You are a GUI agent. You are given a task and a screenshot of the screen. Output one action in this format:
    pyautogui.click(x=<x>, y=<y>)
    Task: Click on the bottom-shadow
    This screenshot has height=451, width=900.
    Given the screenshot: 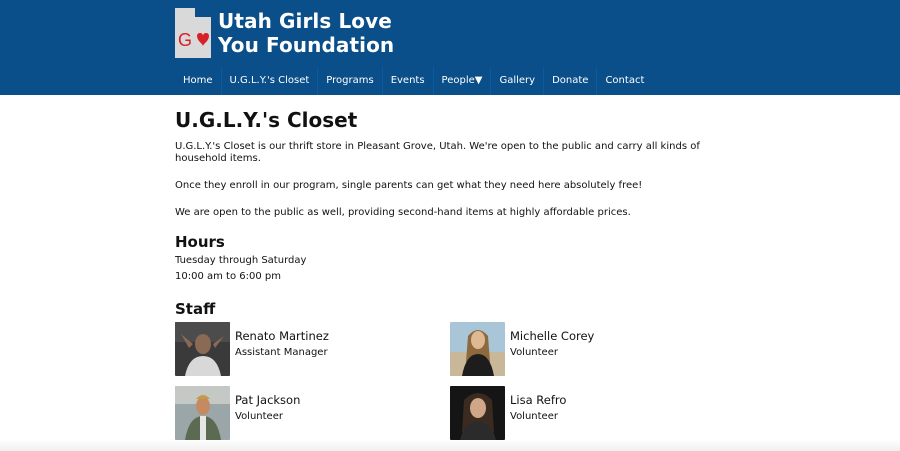 What is the action you would take?
    pyautogui.click(x=450, y=445)
    